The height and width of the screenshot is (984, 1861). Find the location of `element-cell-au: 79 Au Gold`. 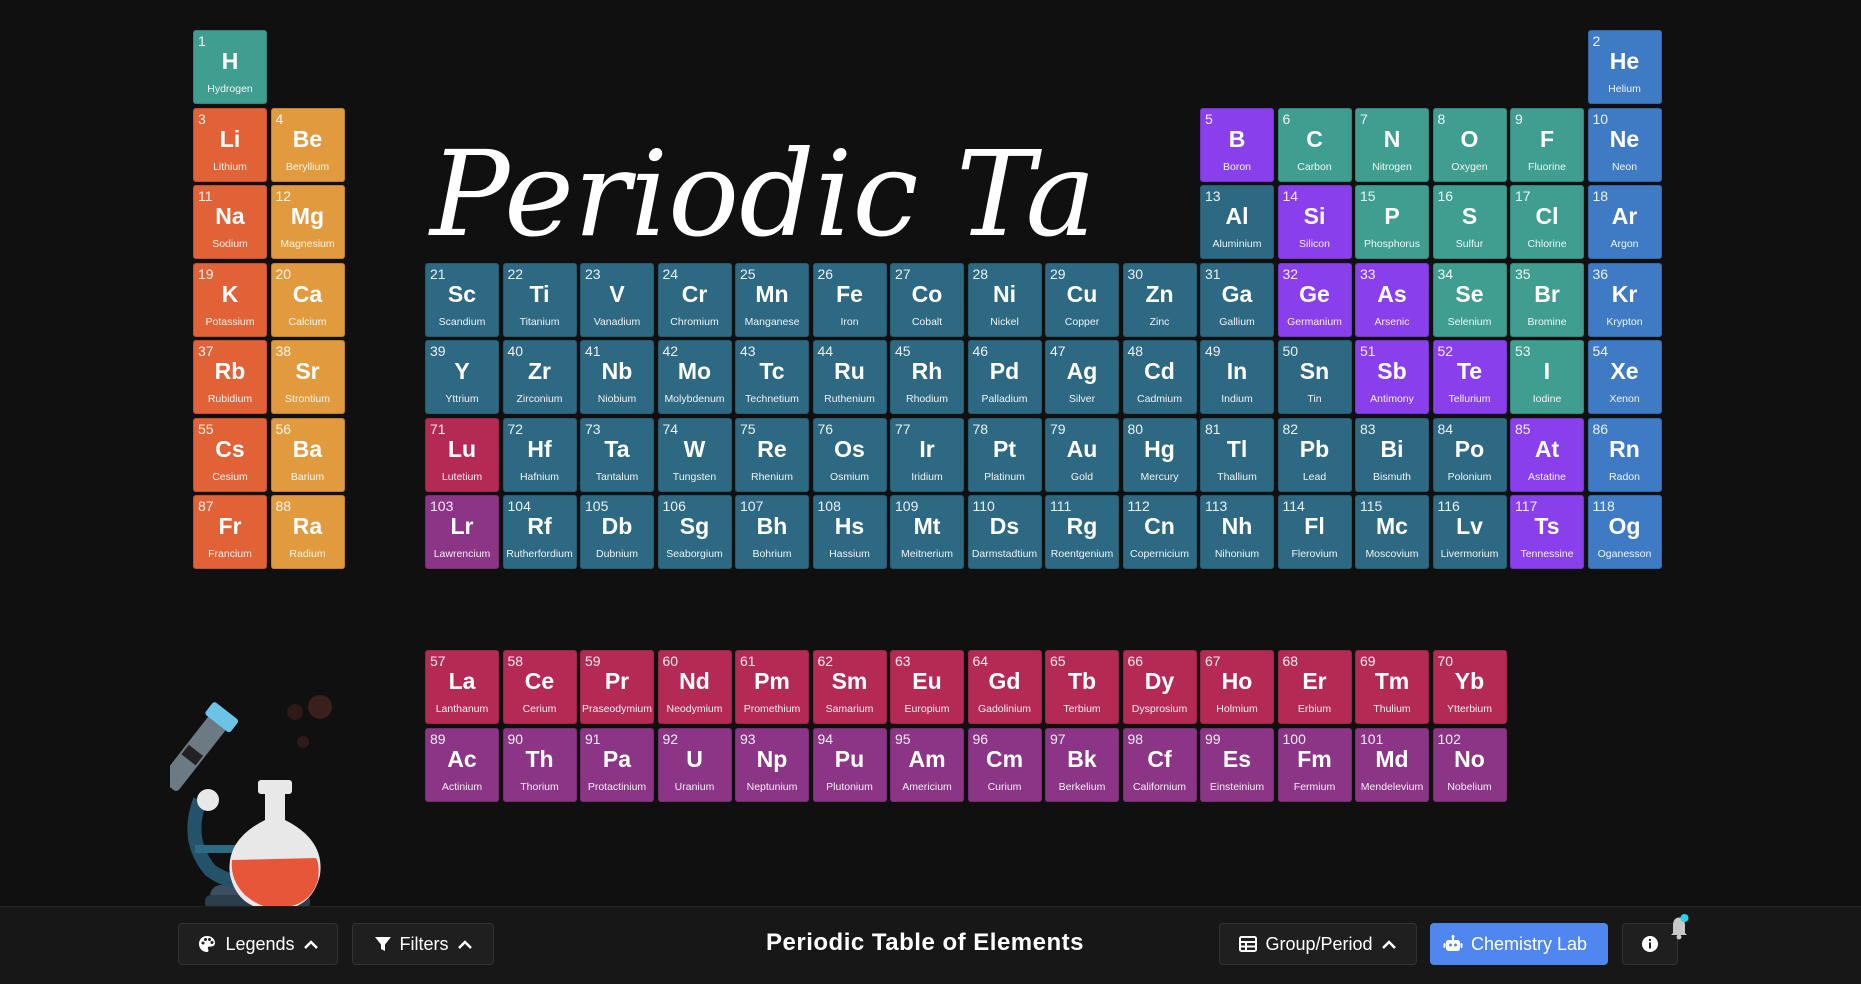

element-cell-au: 79 Au Gold is located at coordinates (1082, 454).